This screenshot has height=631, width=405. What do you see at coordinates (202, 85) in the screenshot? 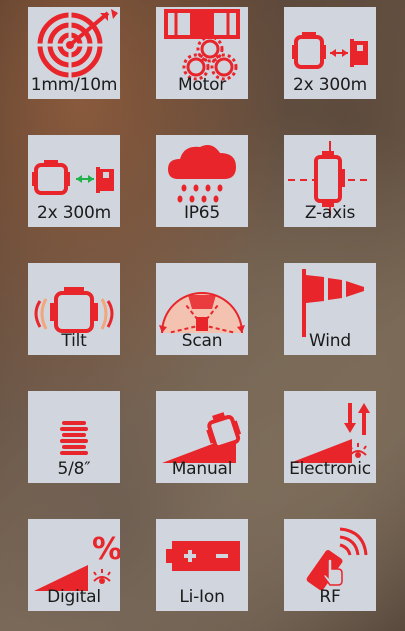
I see `feature-label: Motor` at bounding box center [202, 85].